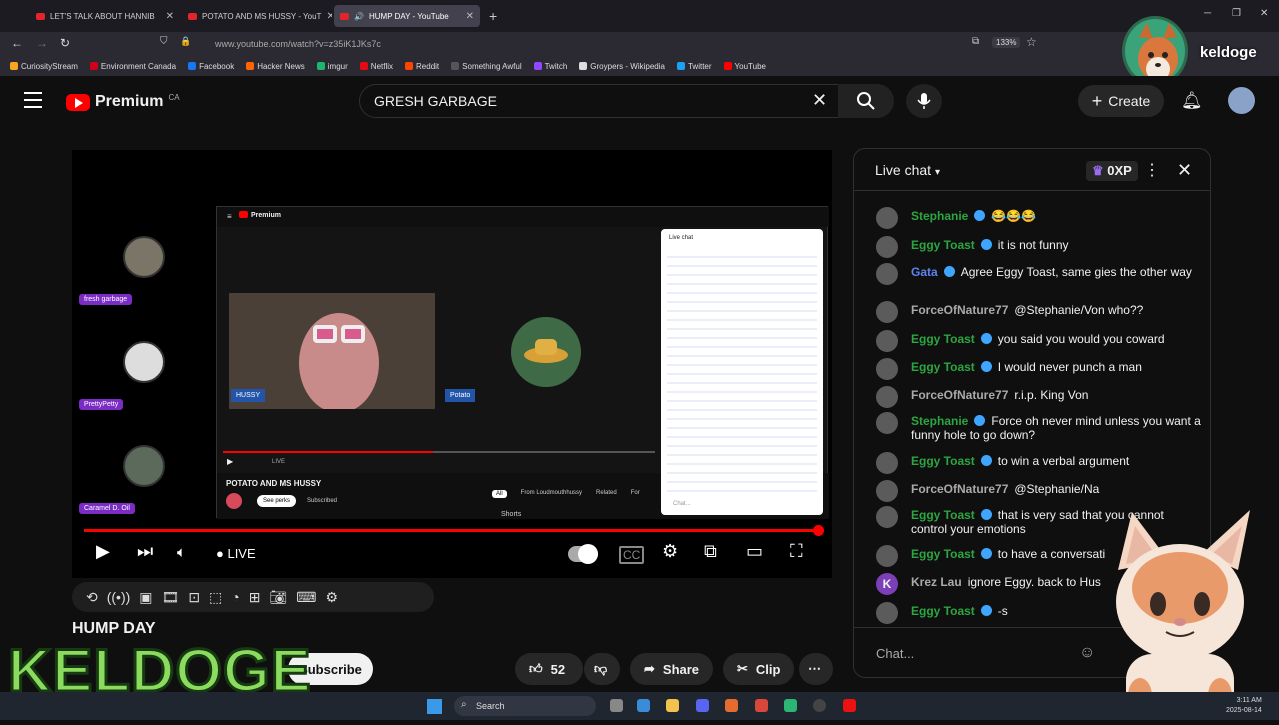  I want to click on maximize-icon: ❐, so click(1236, 13).